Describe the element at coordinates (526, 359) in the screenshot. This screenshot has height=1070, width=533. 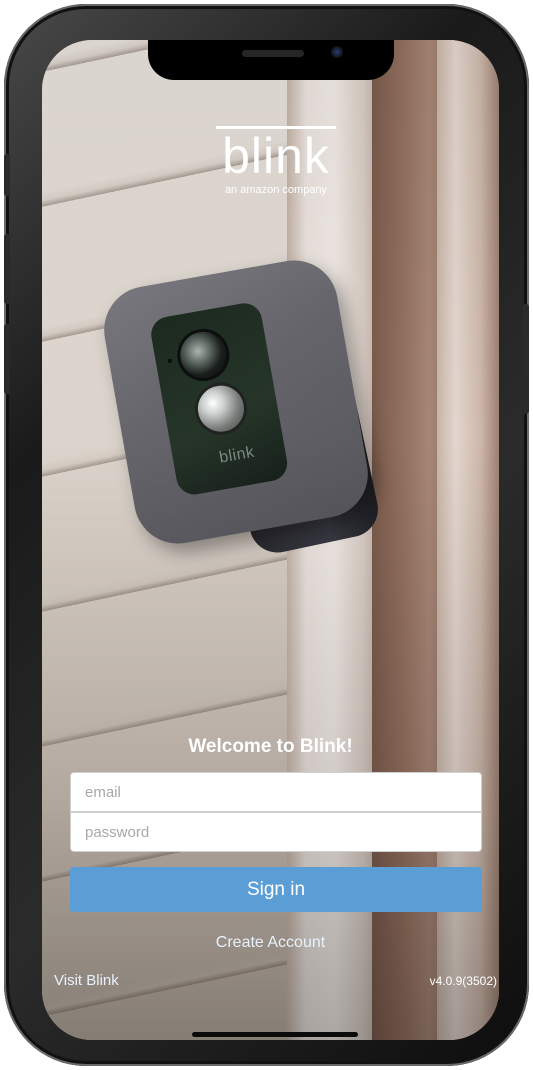
I see `power-button` at that location.